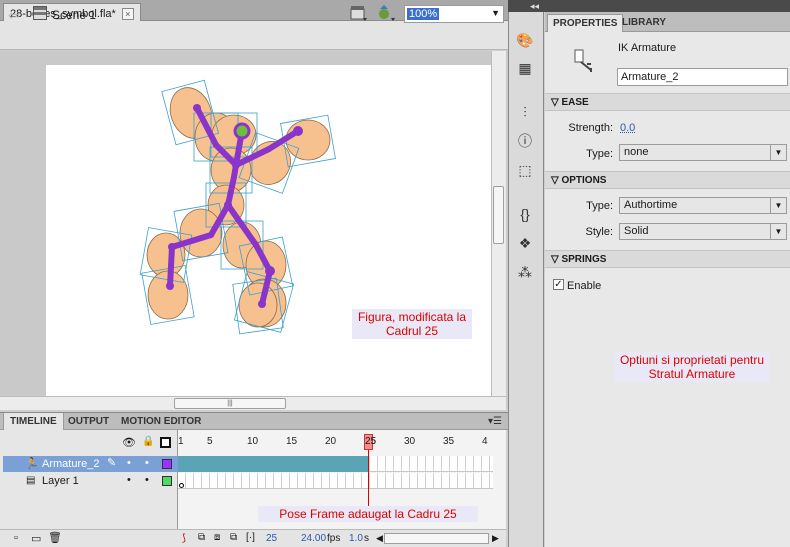 The height and width of the screenshot is (547, 790). I want to click on frame-rate: 24.00, so click(313, 538).